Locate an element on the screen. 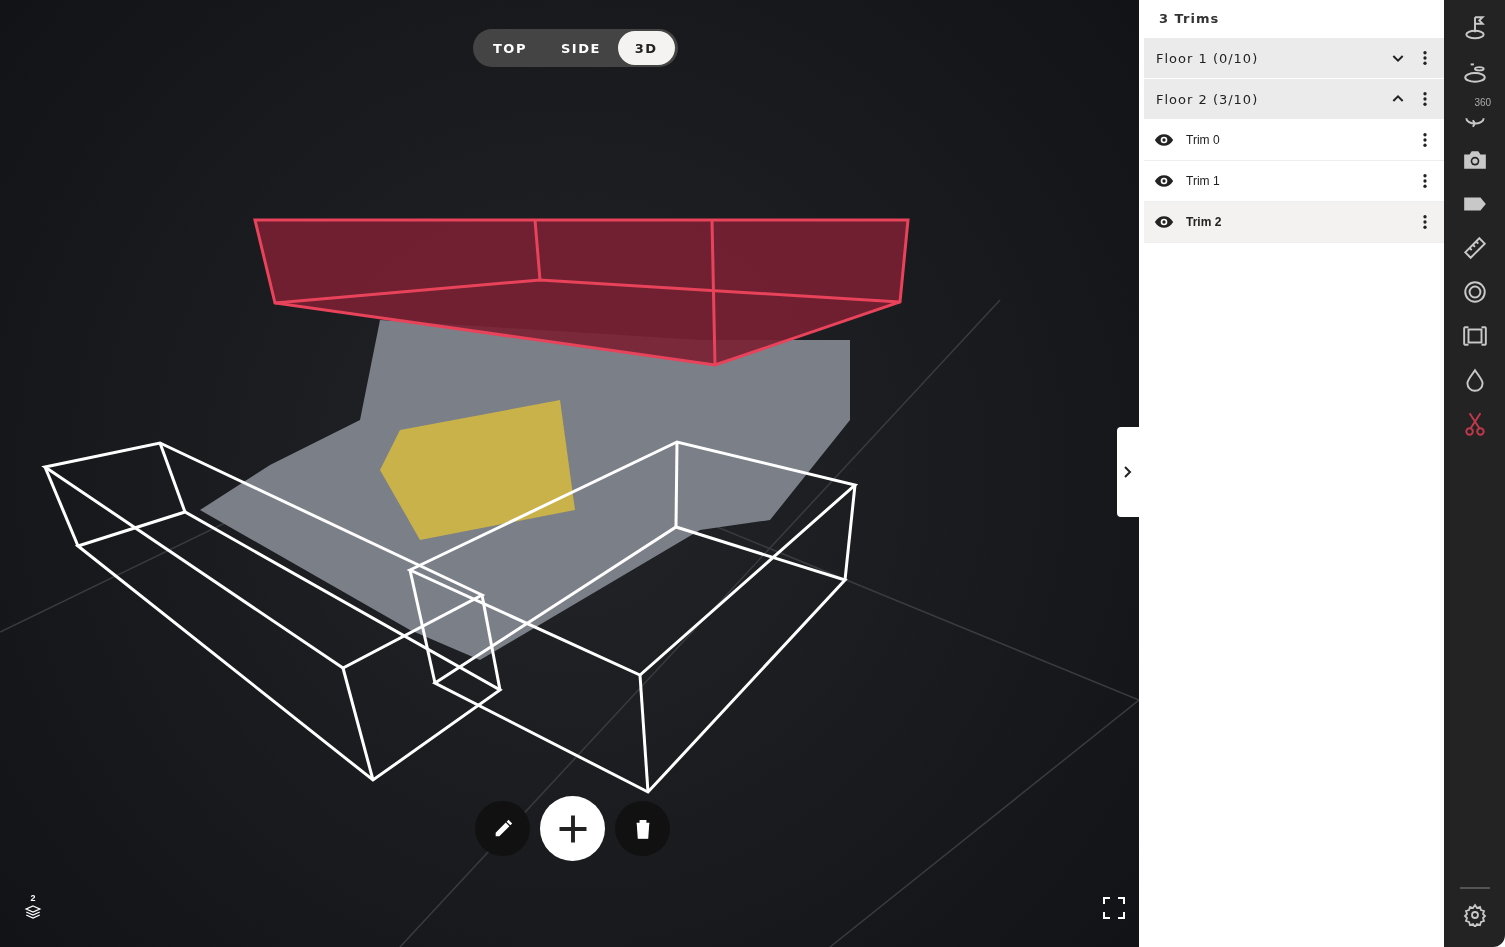 The width and height of the screenshot is (1505, 947). trim-label: Trim 1 is located at coordinates (1203, 181).